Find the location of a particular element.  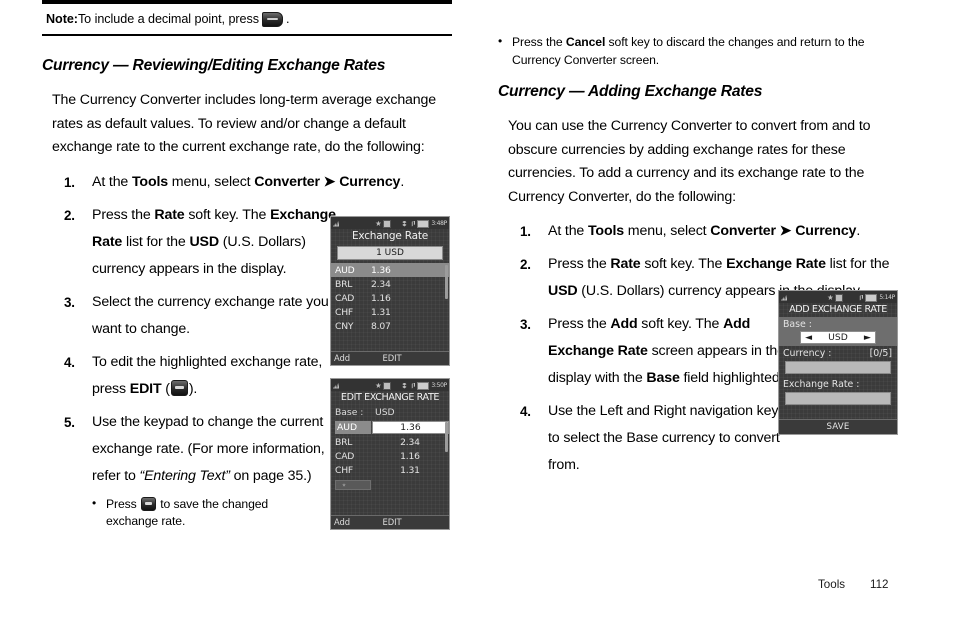

chevron-left-icon: ◄ is located at coordinates (808, 337).